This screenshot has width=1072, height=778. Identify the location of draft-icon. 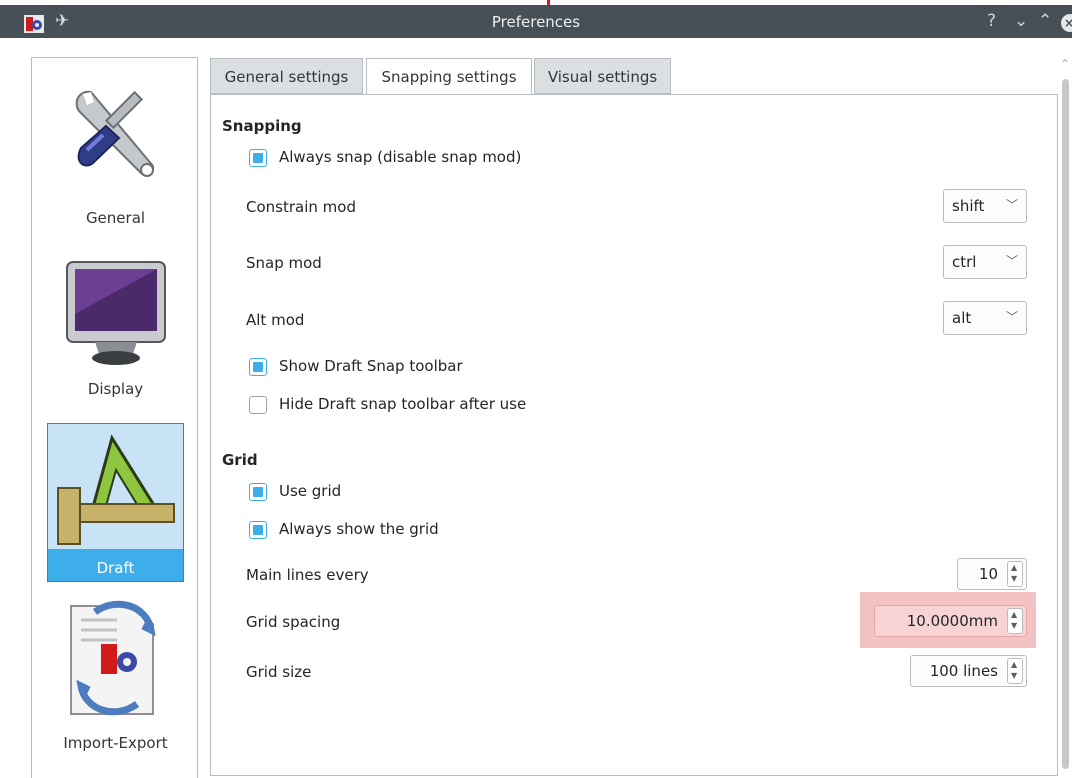
(116, 489).